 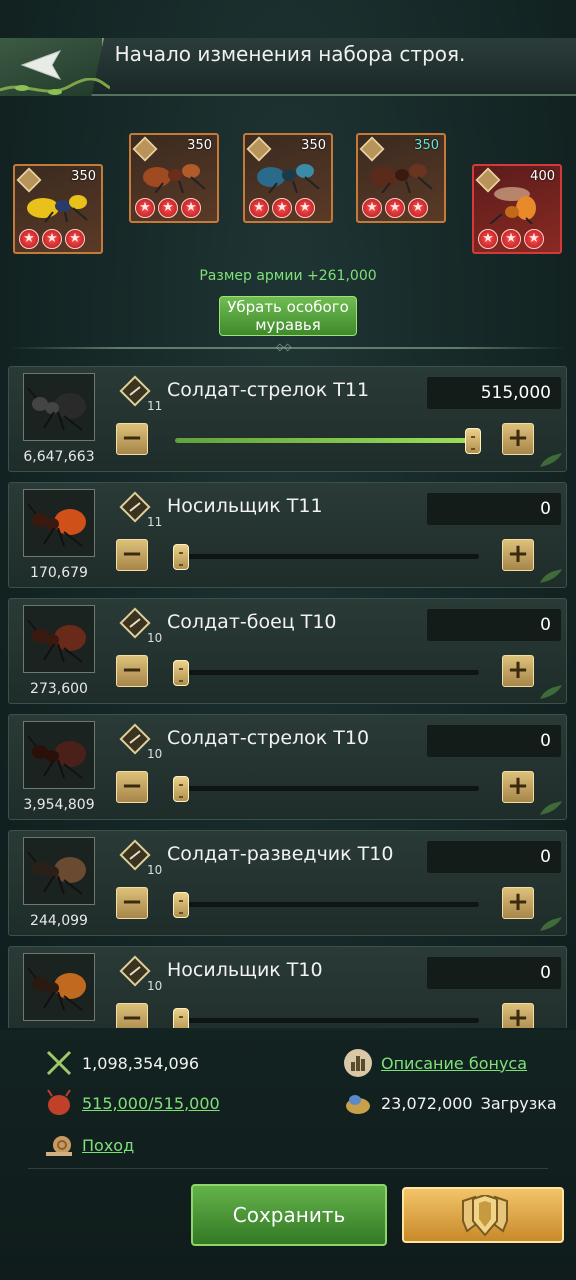 What do you see at coordinates (245, 506) in the screenshot?
I see `troop-name: Носильщик Т11` at bounding box center [245, 506].